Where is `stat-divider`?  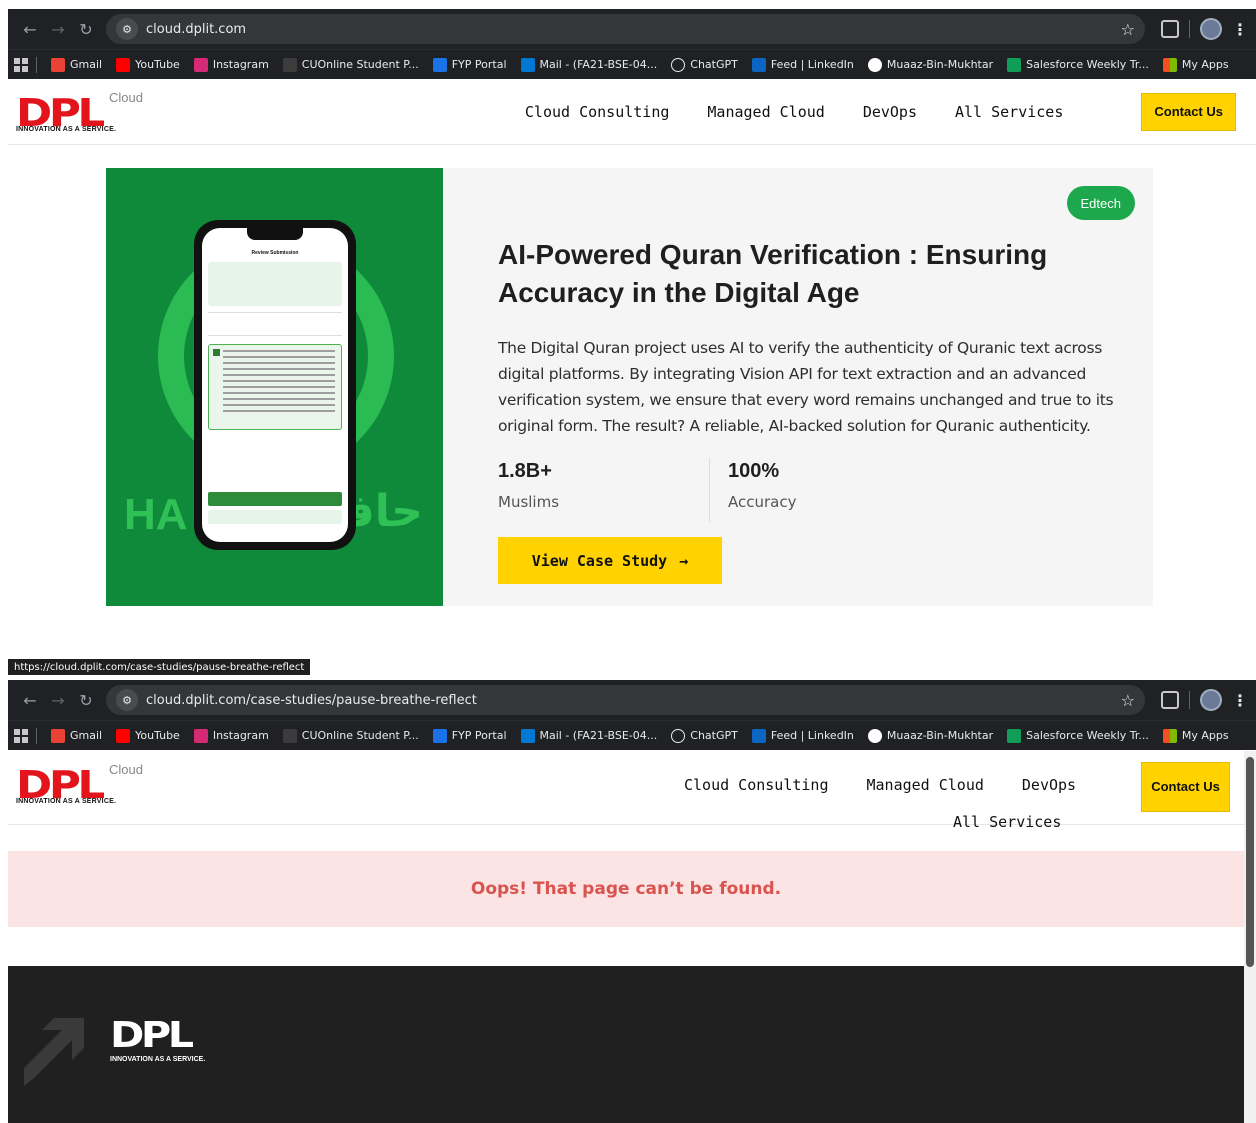 stat-divider is located at coordinates (709, 490).